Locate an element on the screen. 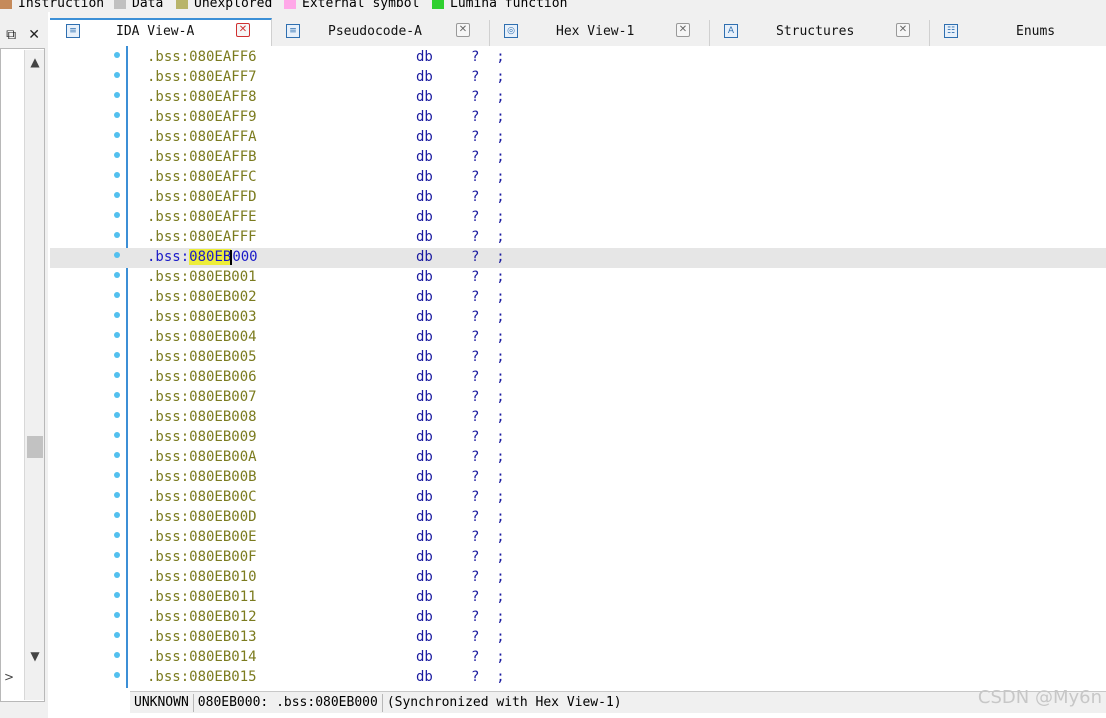  address-label: .bss:080EB001 is located at coordinates (202, 277).